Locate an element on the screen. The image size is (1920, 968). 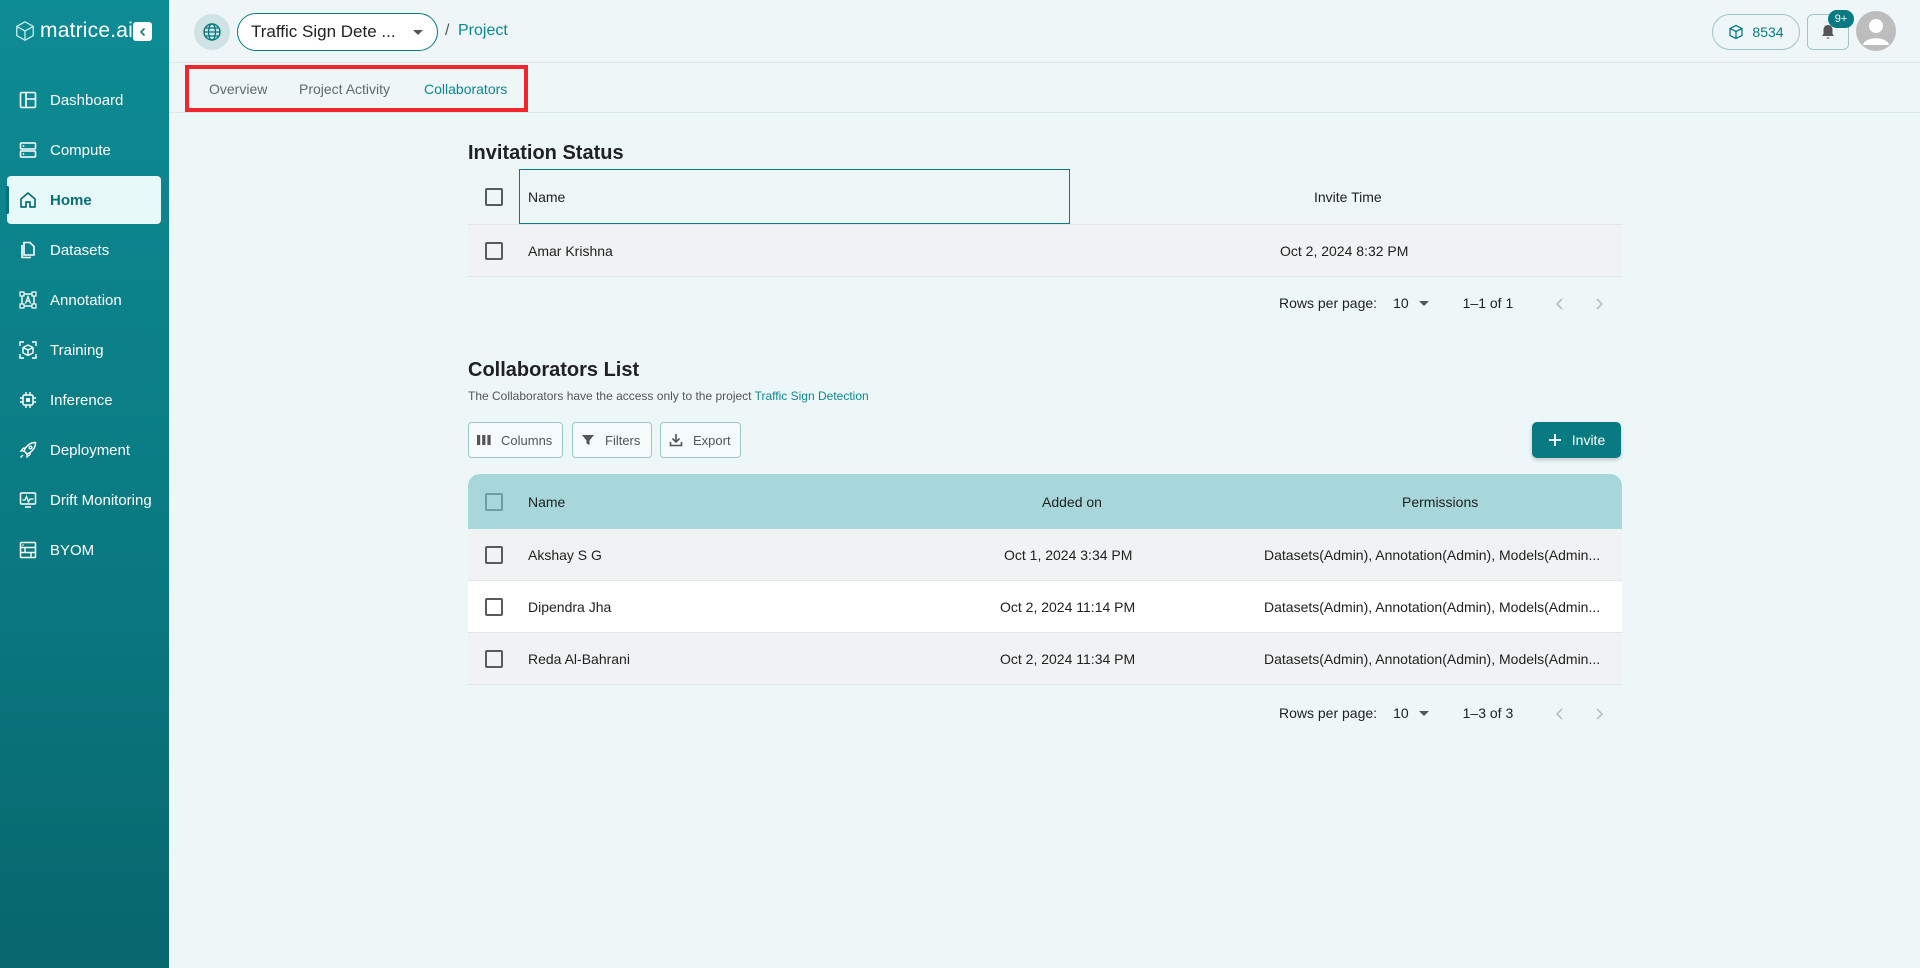
download-icon is located at coordinates (676, 440).